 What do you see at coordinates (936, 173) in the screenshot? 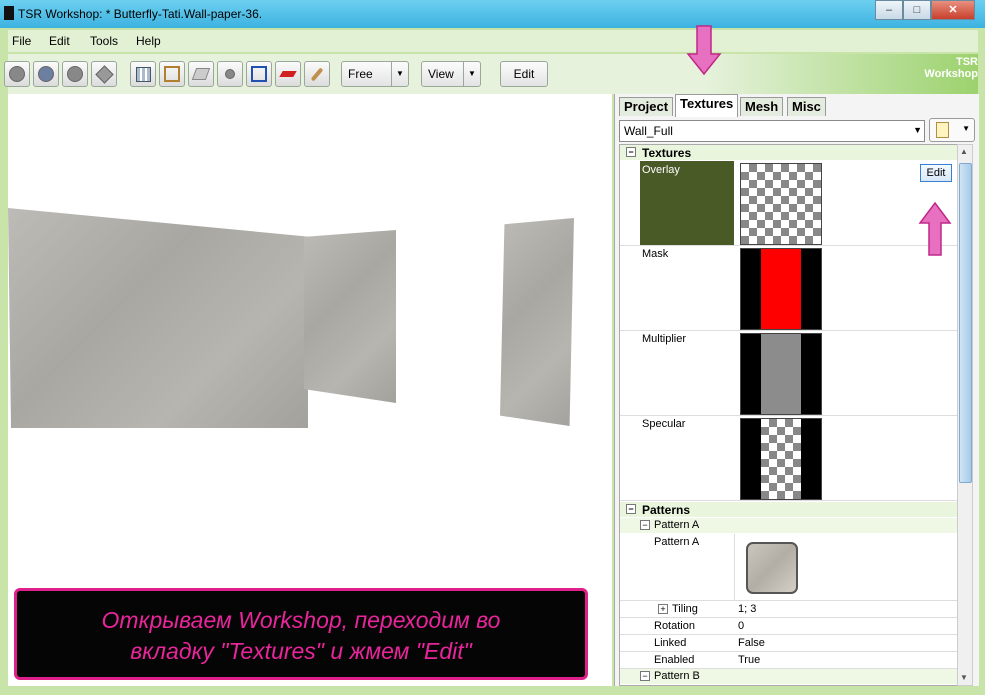
I see `overlay-edit-button: Edit` at bounding box center [936, 173].